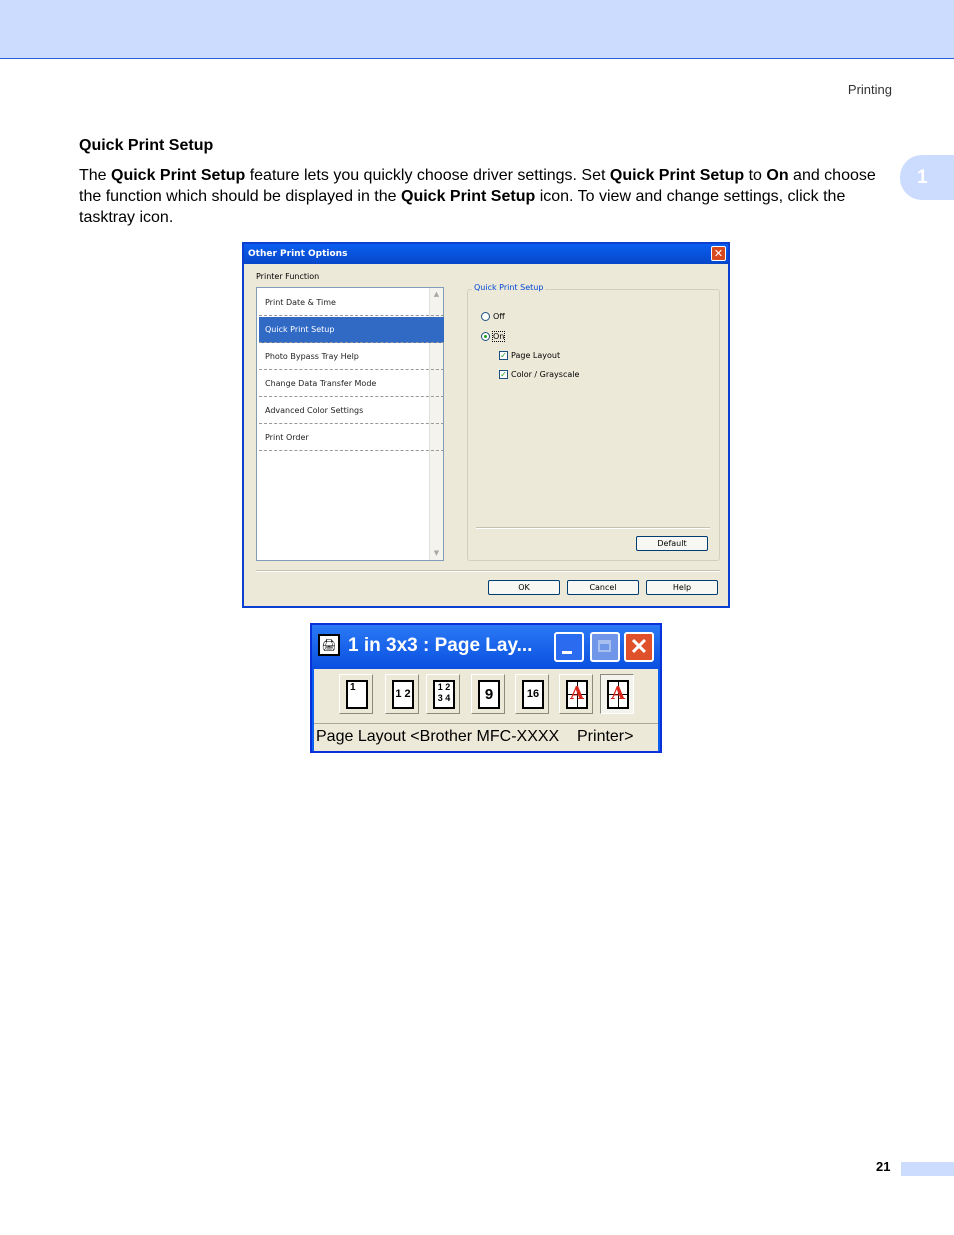  I want to click on group-title: Quick Print Setup, so click(509, 287).